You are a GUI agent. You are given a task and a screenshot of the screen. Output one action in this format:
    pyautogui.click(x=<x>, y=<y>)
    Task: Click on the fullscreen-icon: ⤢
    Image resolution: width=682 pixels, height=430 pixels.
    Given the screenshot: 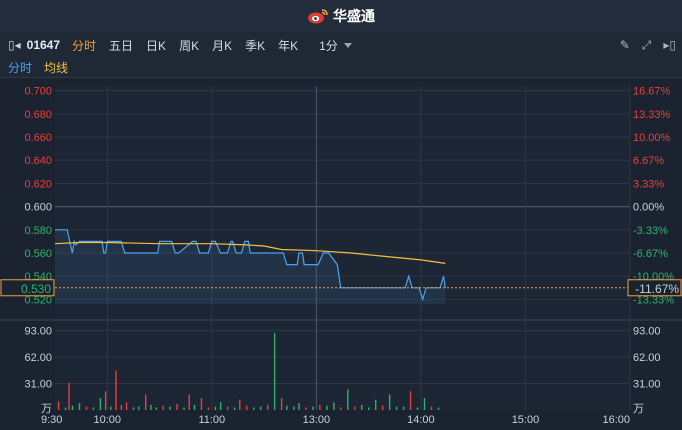 What is the action you would take?
    pyautogui.click(x=647, y=45)
    